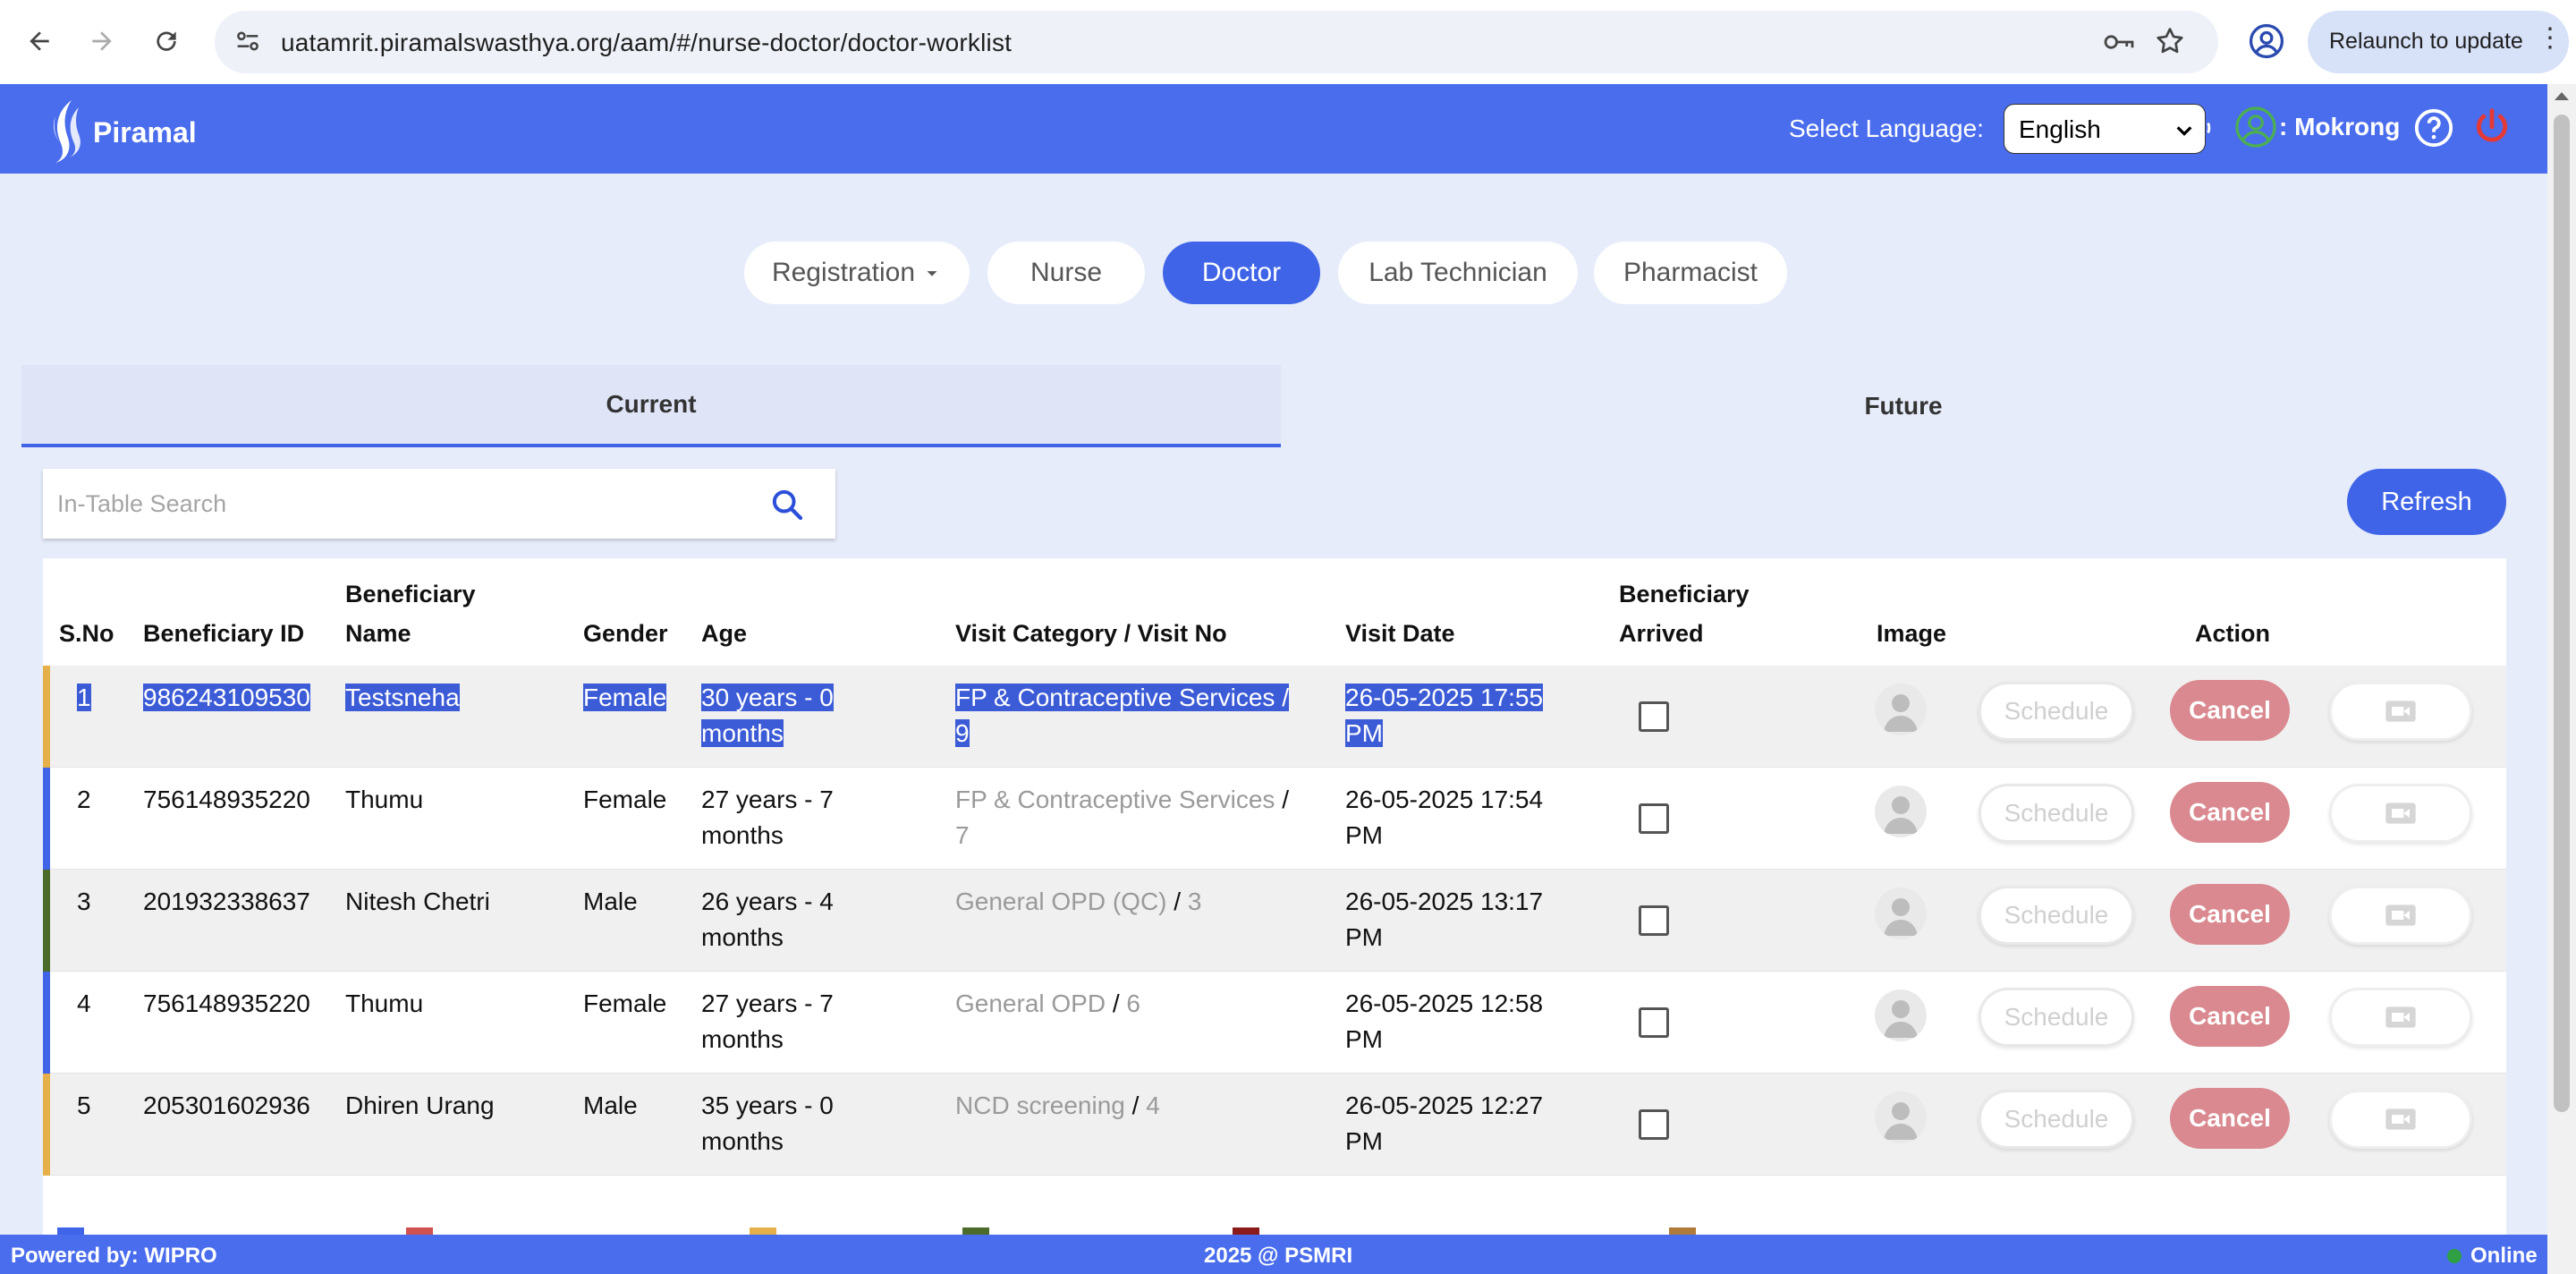 Image resolution: width=2576 pixels, height=1274 pixels. What do you see at coordinates (625, 633) in the screenshot?
I see `header-gender: Gender` at bounding box center [625, 633].